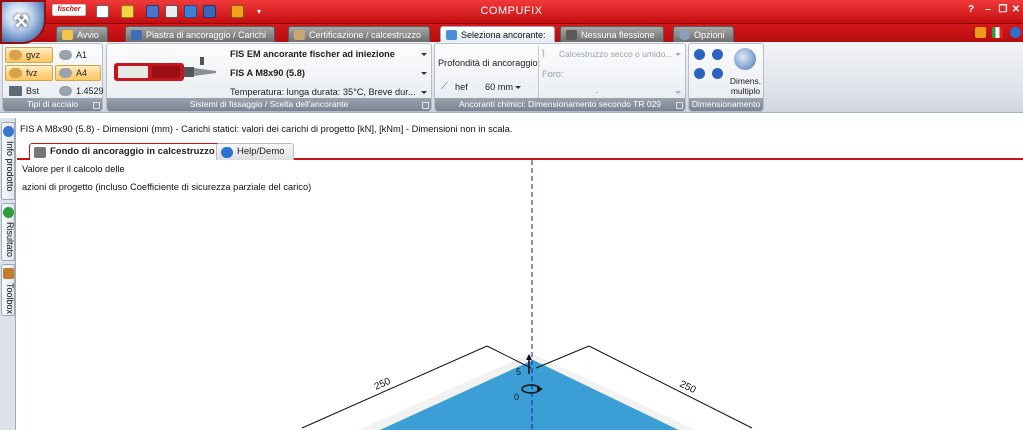 The width and height of the screenshot is (1023, 430). What do you see at coordinates (688, 387) in the screenshot?
I see `dimension-right-label: 250` at bounding box center [688, 387].